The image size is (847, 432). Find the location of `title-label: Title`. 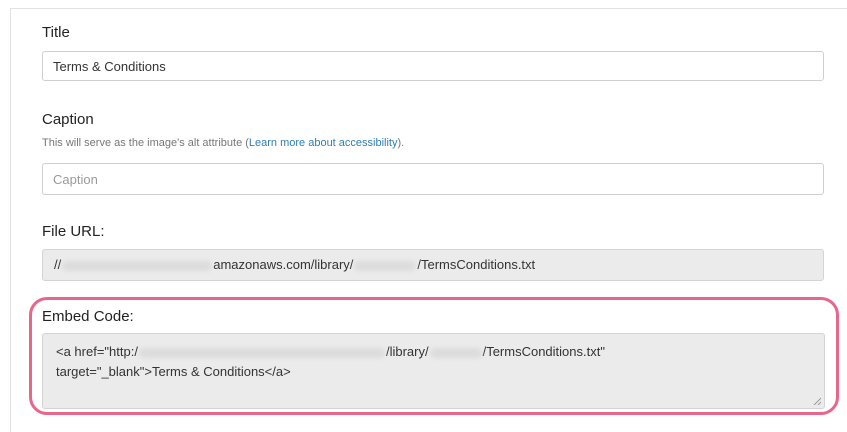

title-label: Title is located at coordinates (56, 32).